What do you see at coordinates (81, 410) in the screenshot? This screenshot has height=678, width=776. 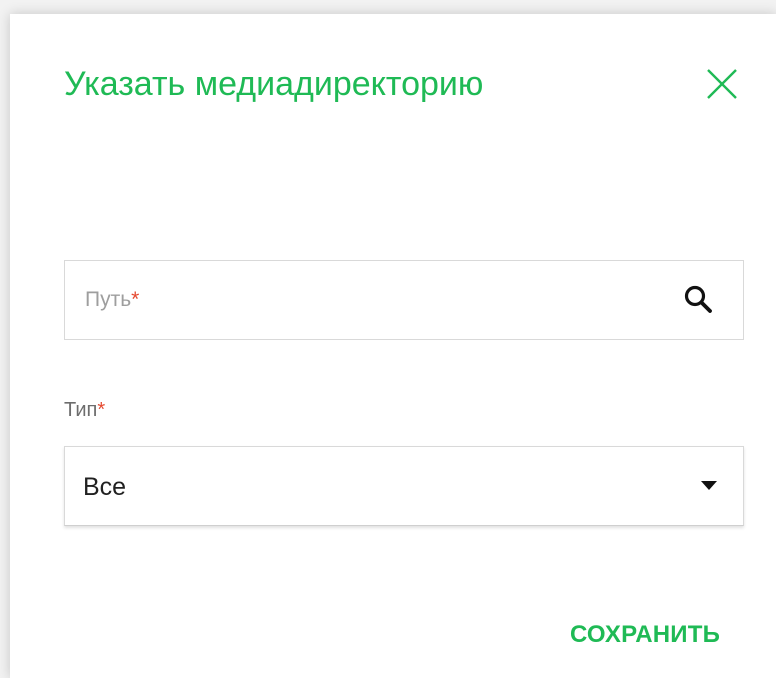 I see `type-label-text: Тип` at bounding box center [81, 410].